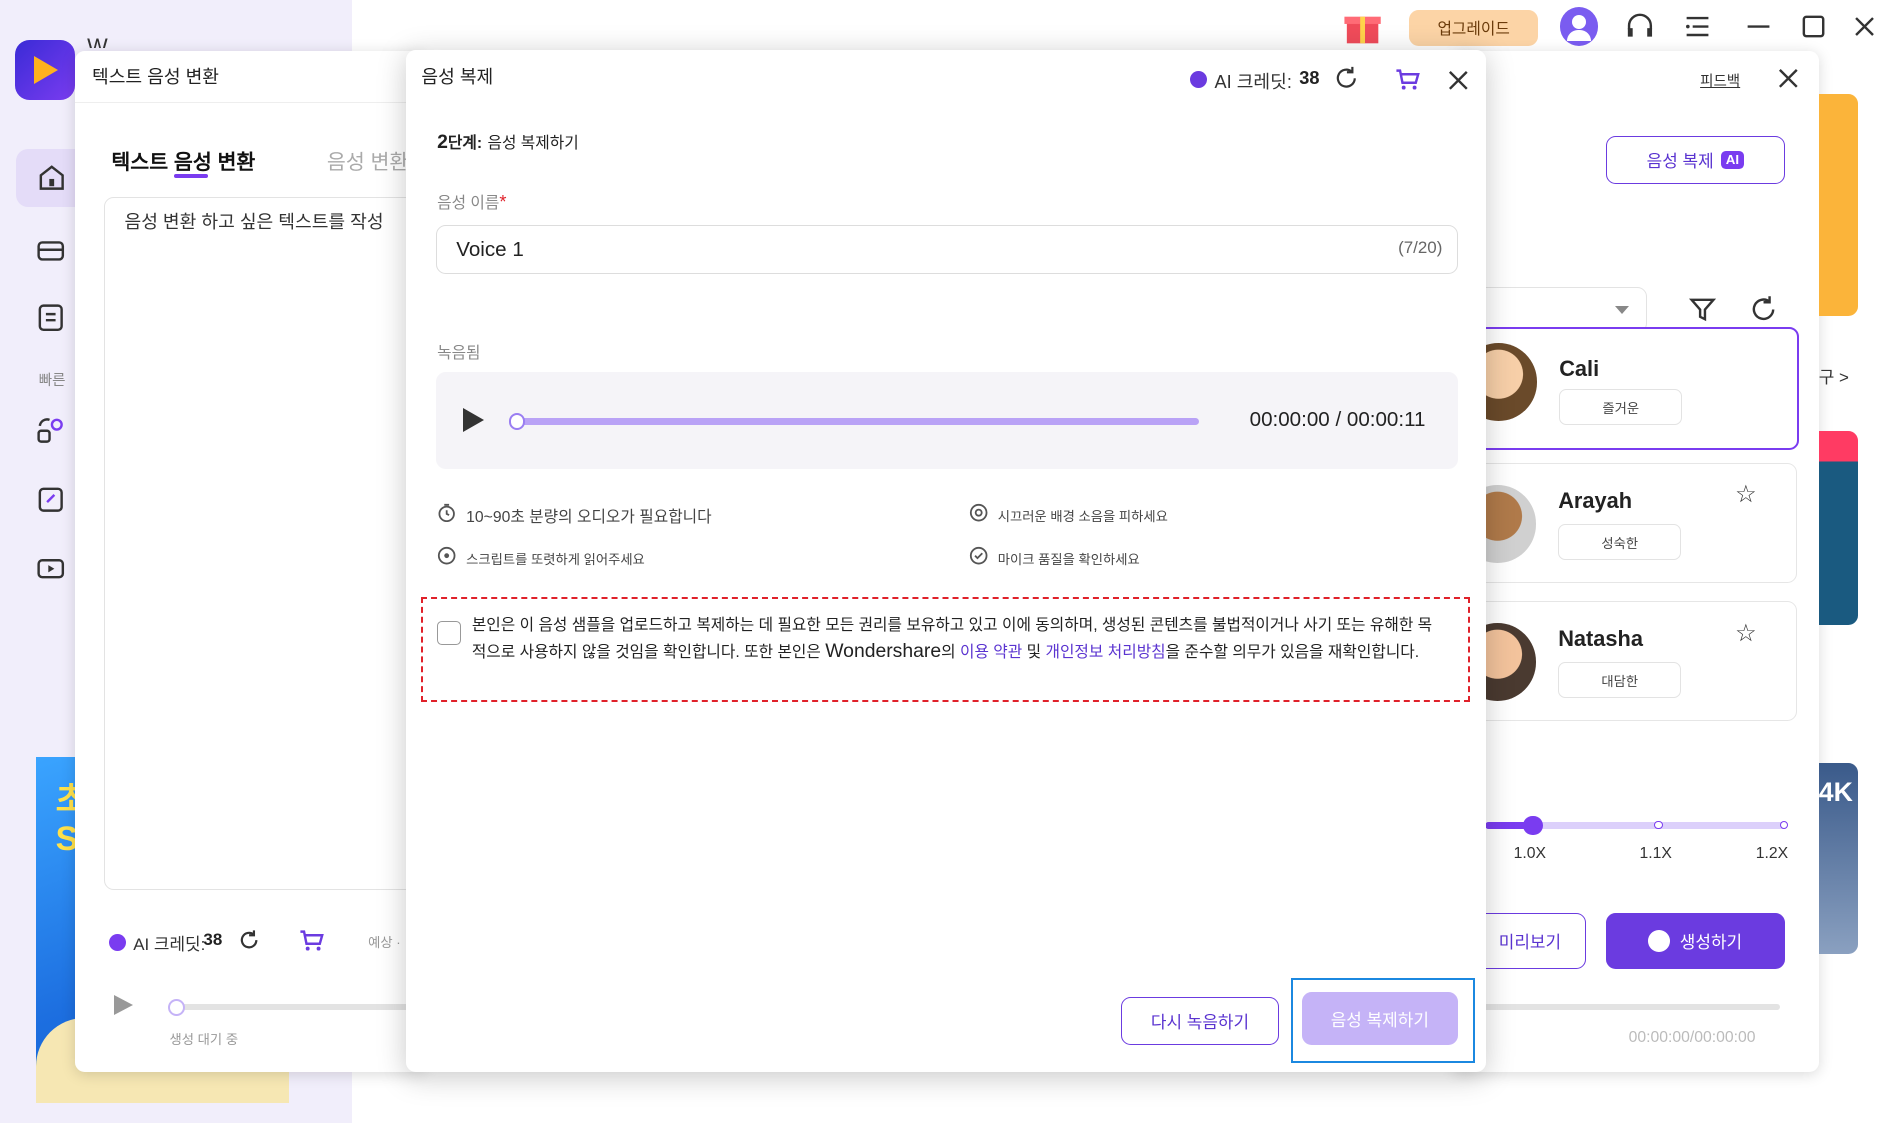 This screenshot has width=1893, height=1123. What do you see at coordinates (517, 421) in the screenshot?
I see `audio-progress-knob` at bounding box center [517, 421].